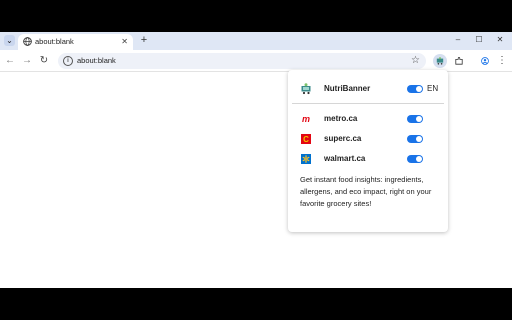 Image resolution: width=512 pixels, height=320 pixels. What do you see at coordinates (500, 40) in the screenshot?
I see `close-window-button: ✕` at bounding box center [500, 40].